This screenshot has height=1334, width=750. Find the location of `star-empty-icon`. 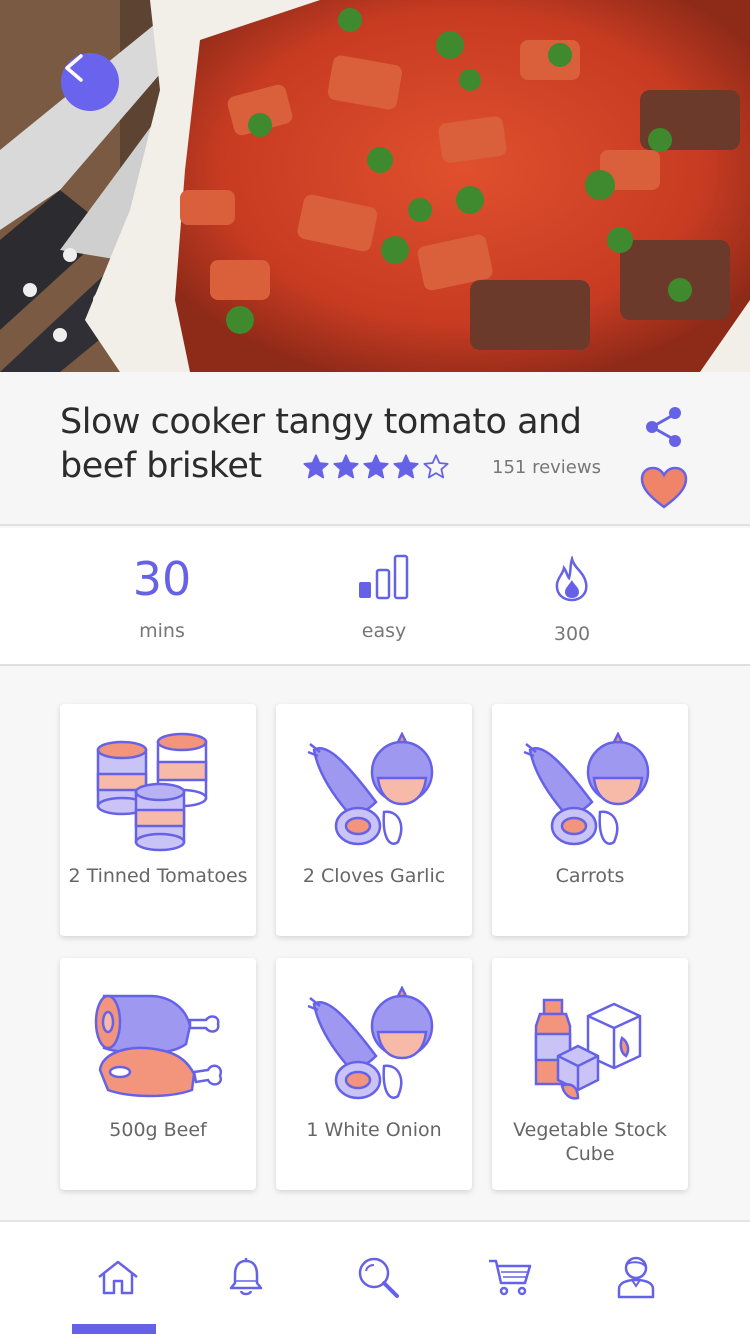

star-empty-icon is located at coordinates (436, 466).